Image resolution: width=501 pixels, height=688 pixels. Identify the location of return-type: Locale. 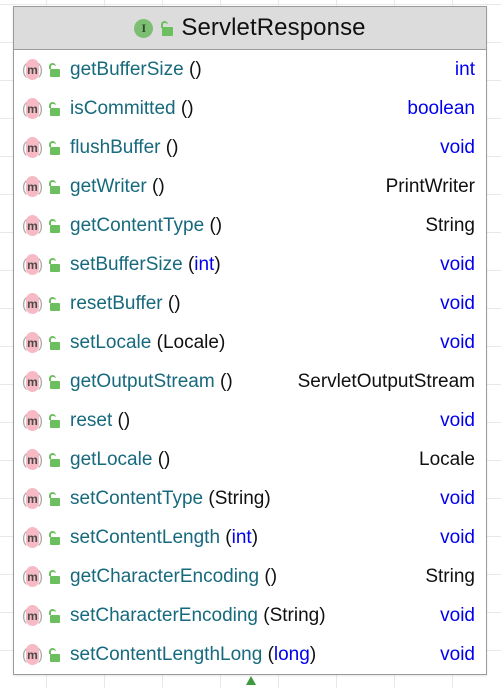
(447, 459).